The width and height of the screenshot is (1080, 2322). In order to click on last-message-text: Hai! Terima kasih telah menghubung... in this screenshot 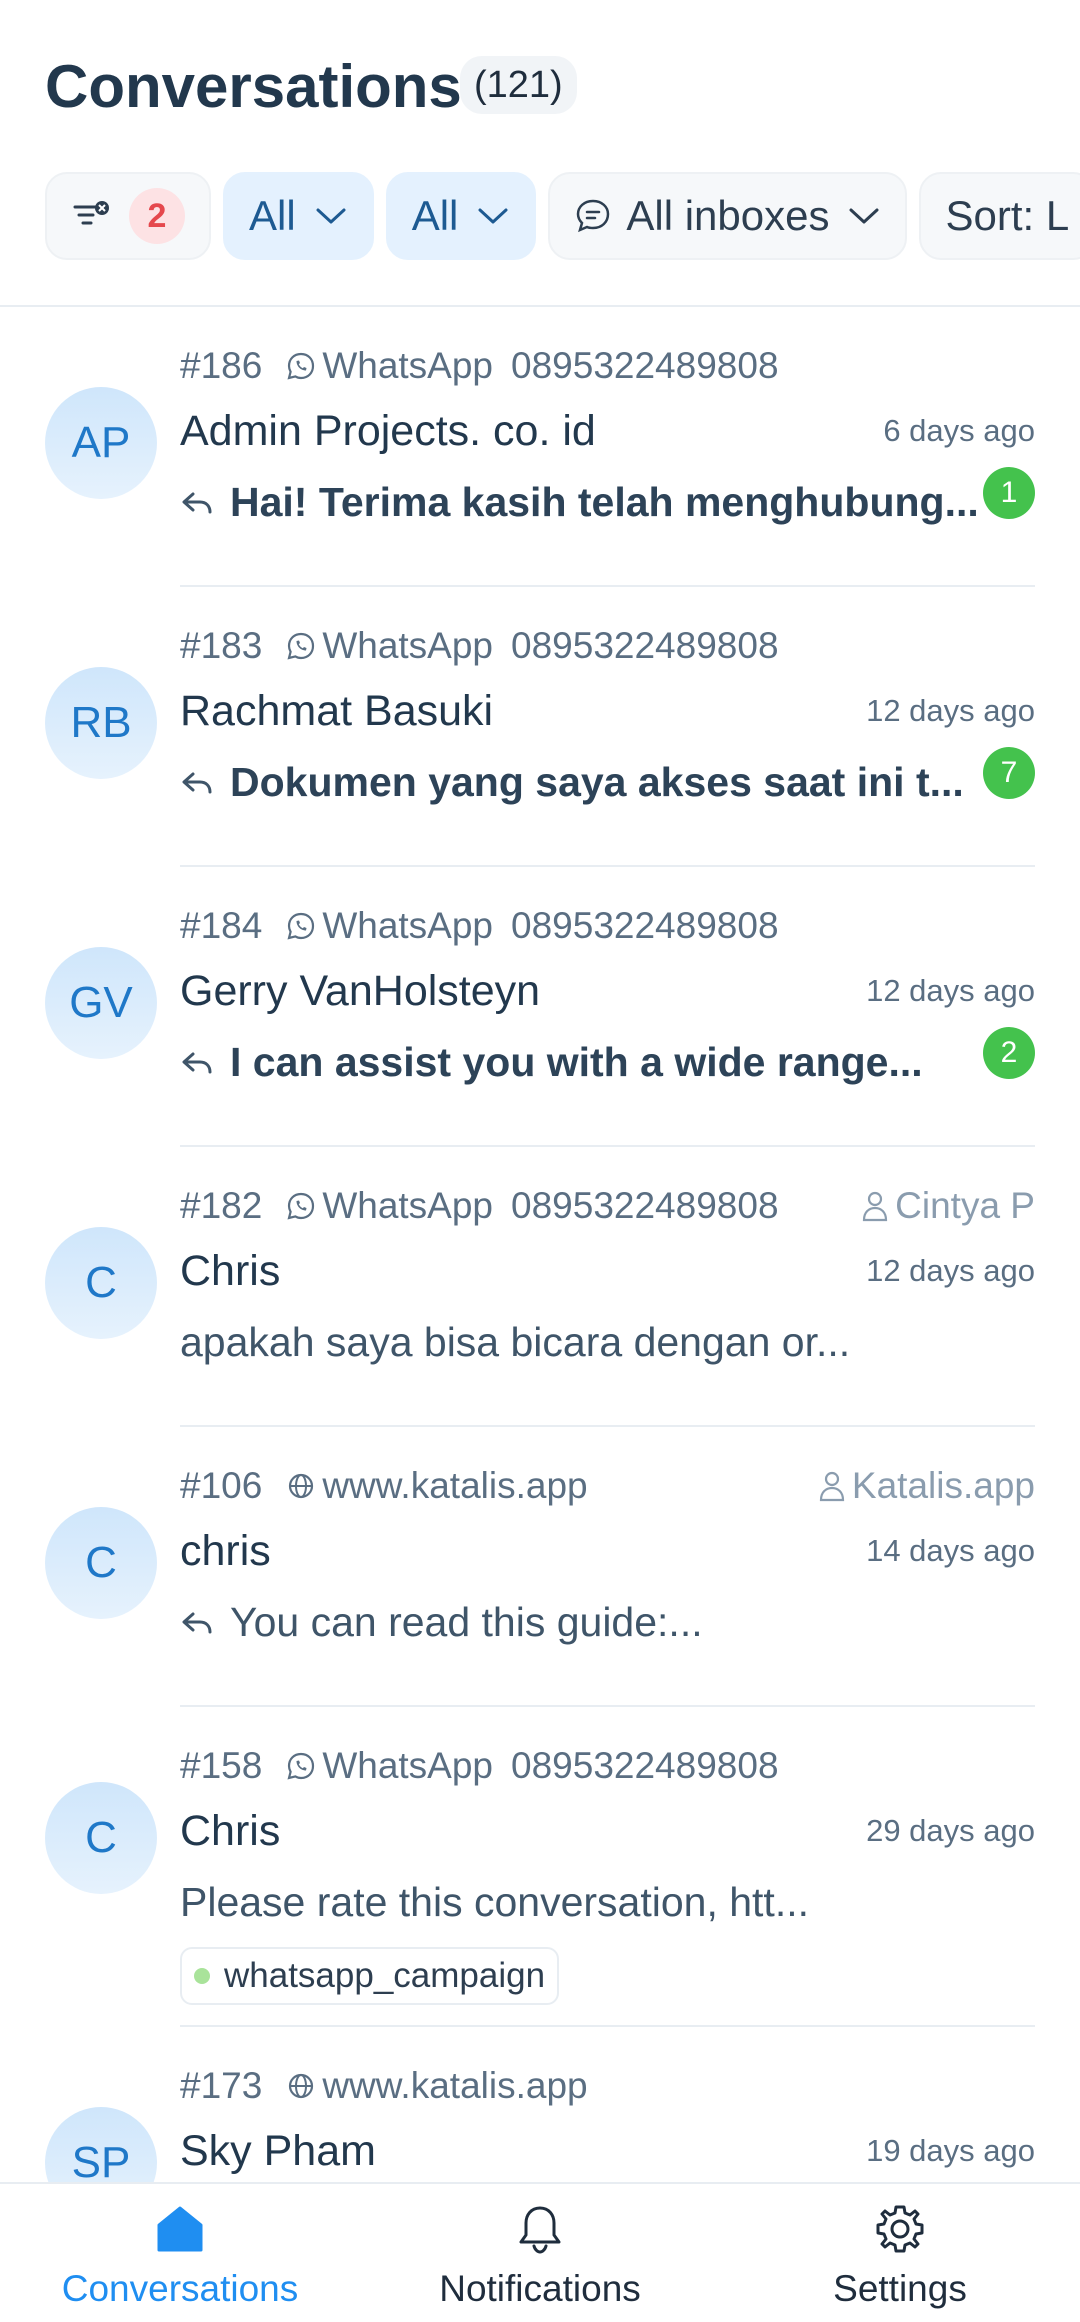, I will do `click(604, 502)`.